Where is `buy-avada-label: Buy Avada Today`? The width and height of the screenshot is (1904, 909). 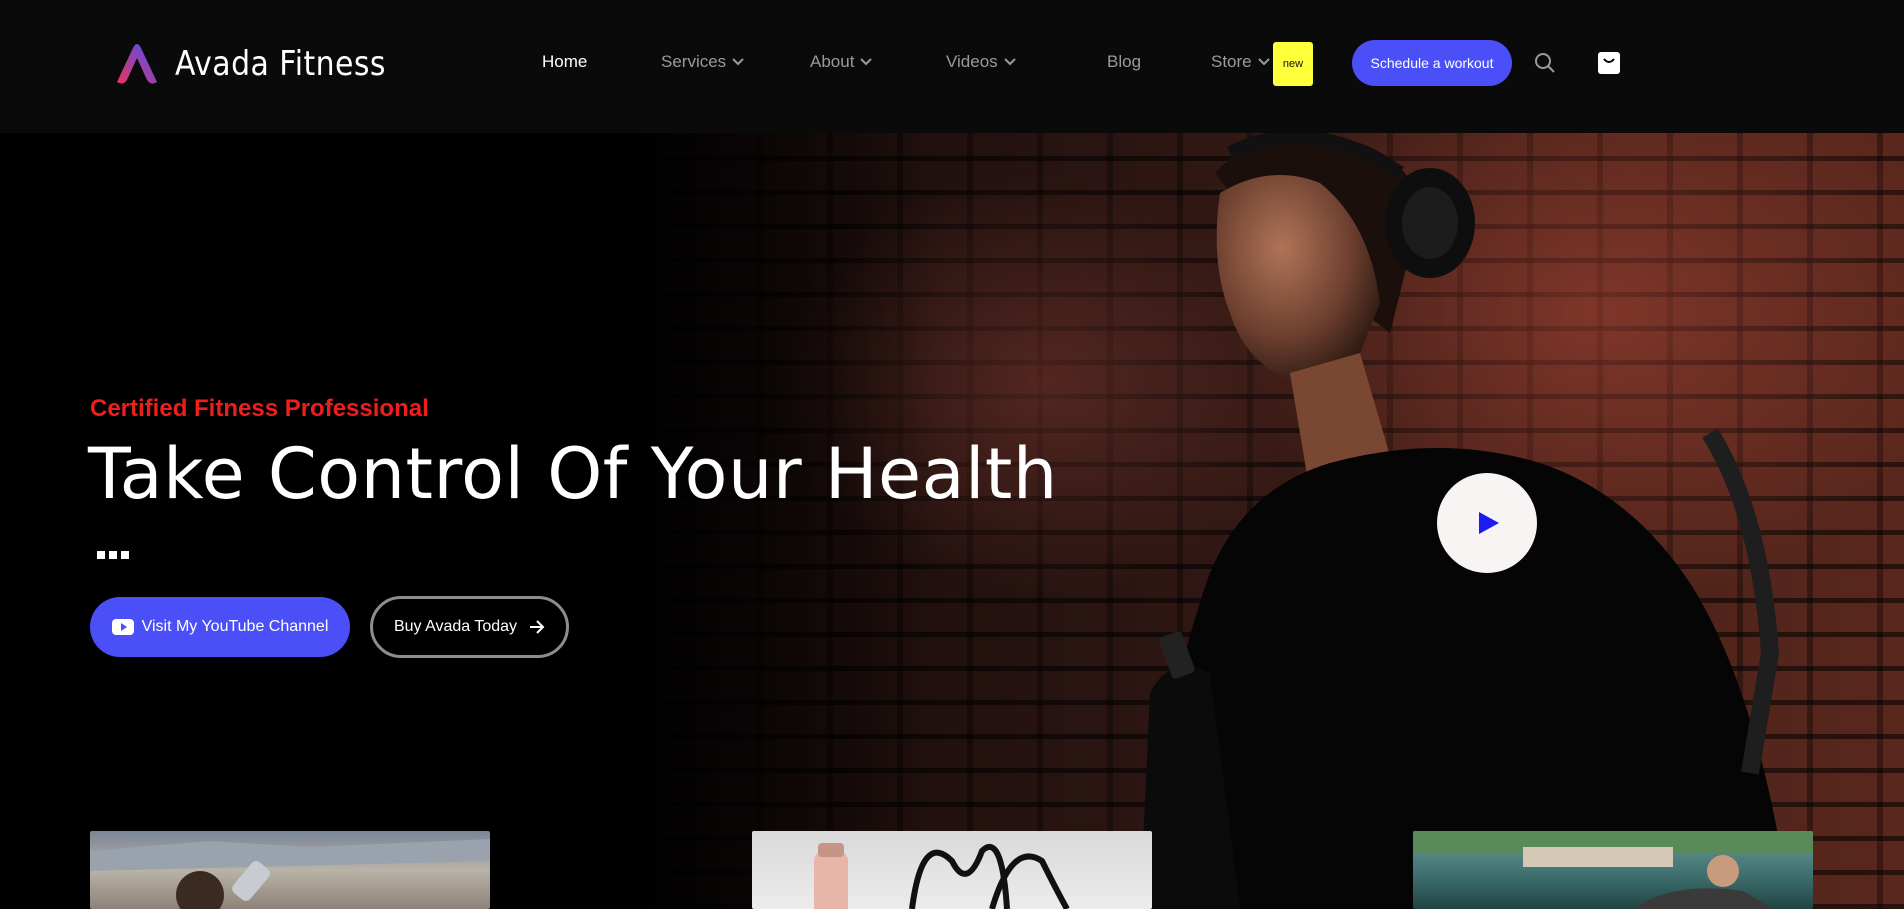
buy-avada-label: Buy Avada Today is located at coordinates (455, 626).